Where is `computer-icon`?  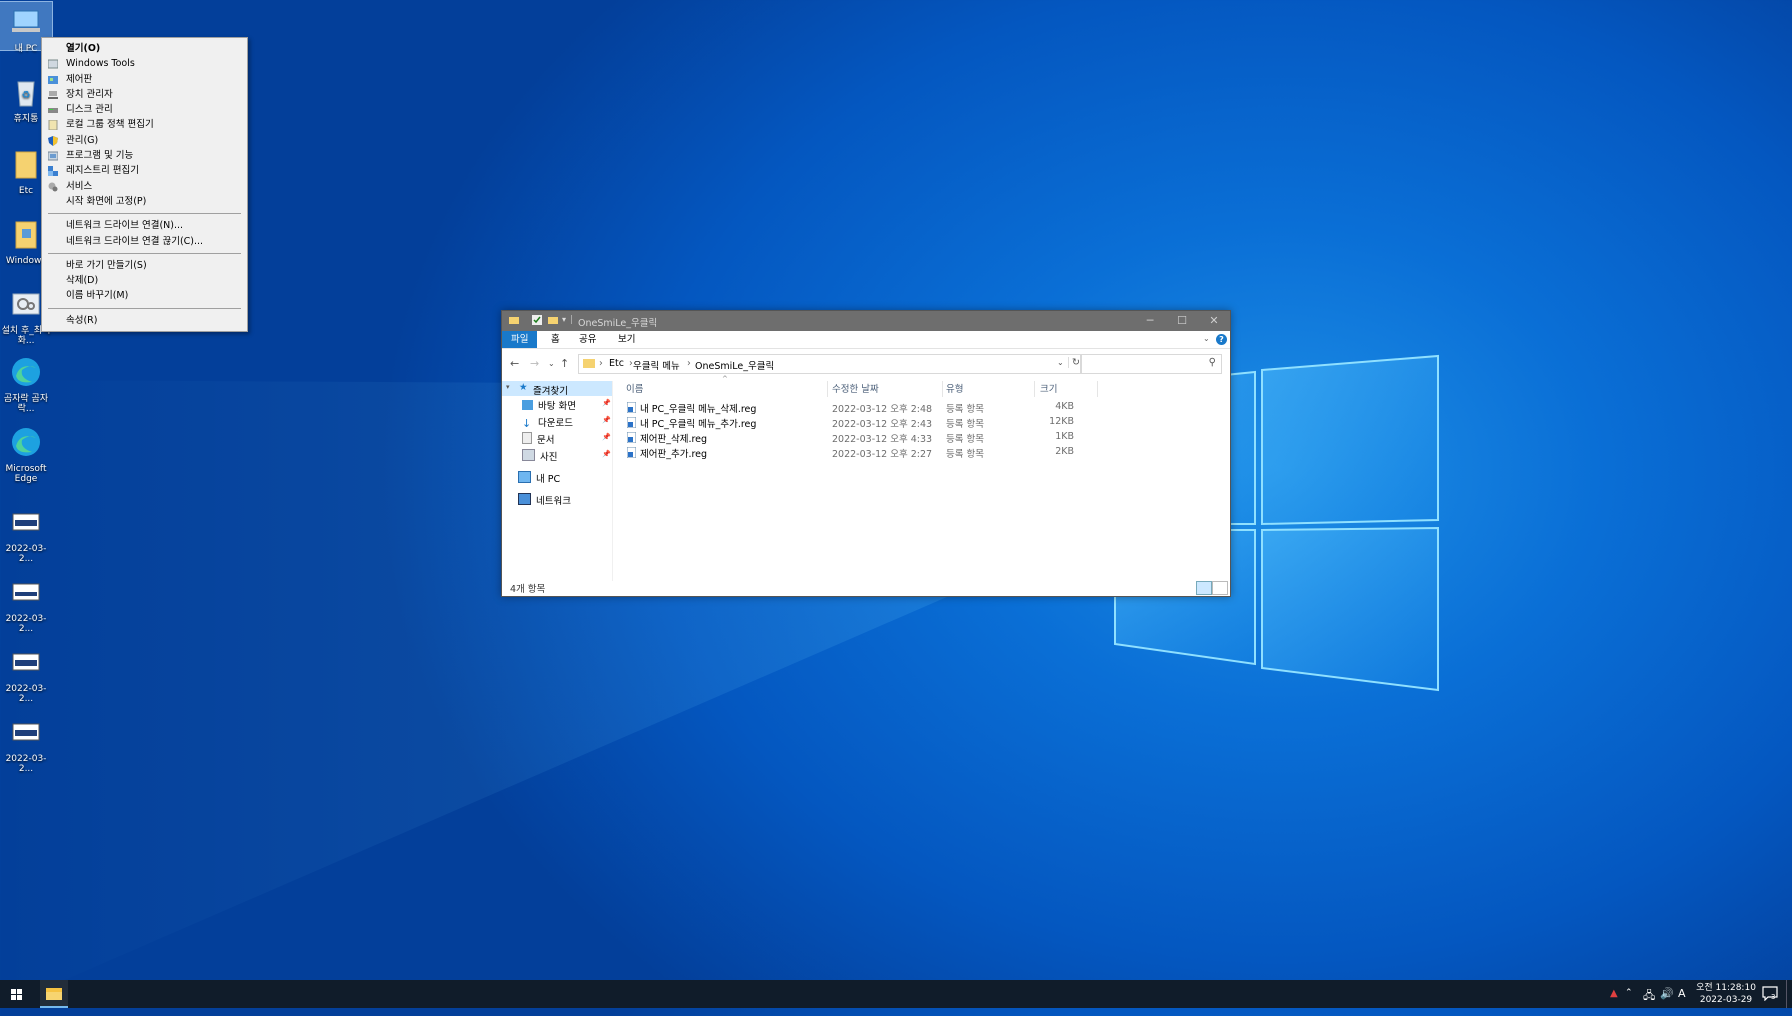
computer-icon is located at coordinates (524, 477).